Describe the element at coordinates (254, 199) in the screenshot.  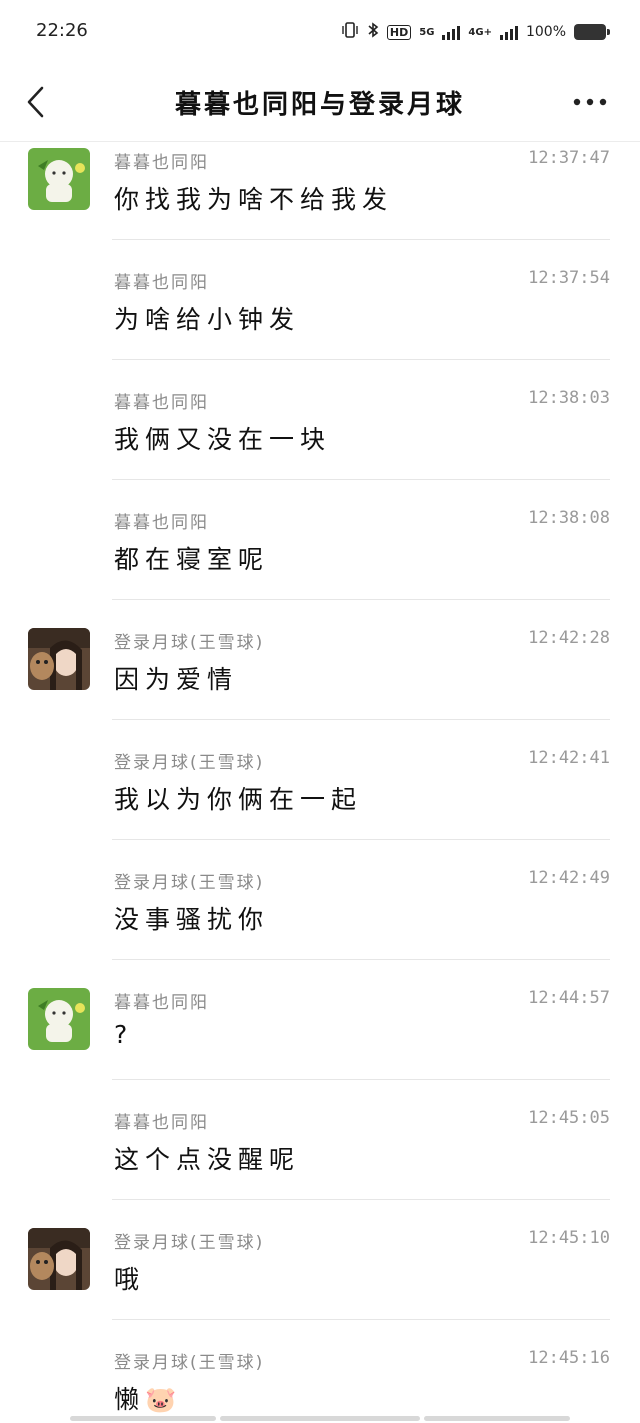
I see `message-text: 你找我为啥不给我发` at that location.